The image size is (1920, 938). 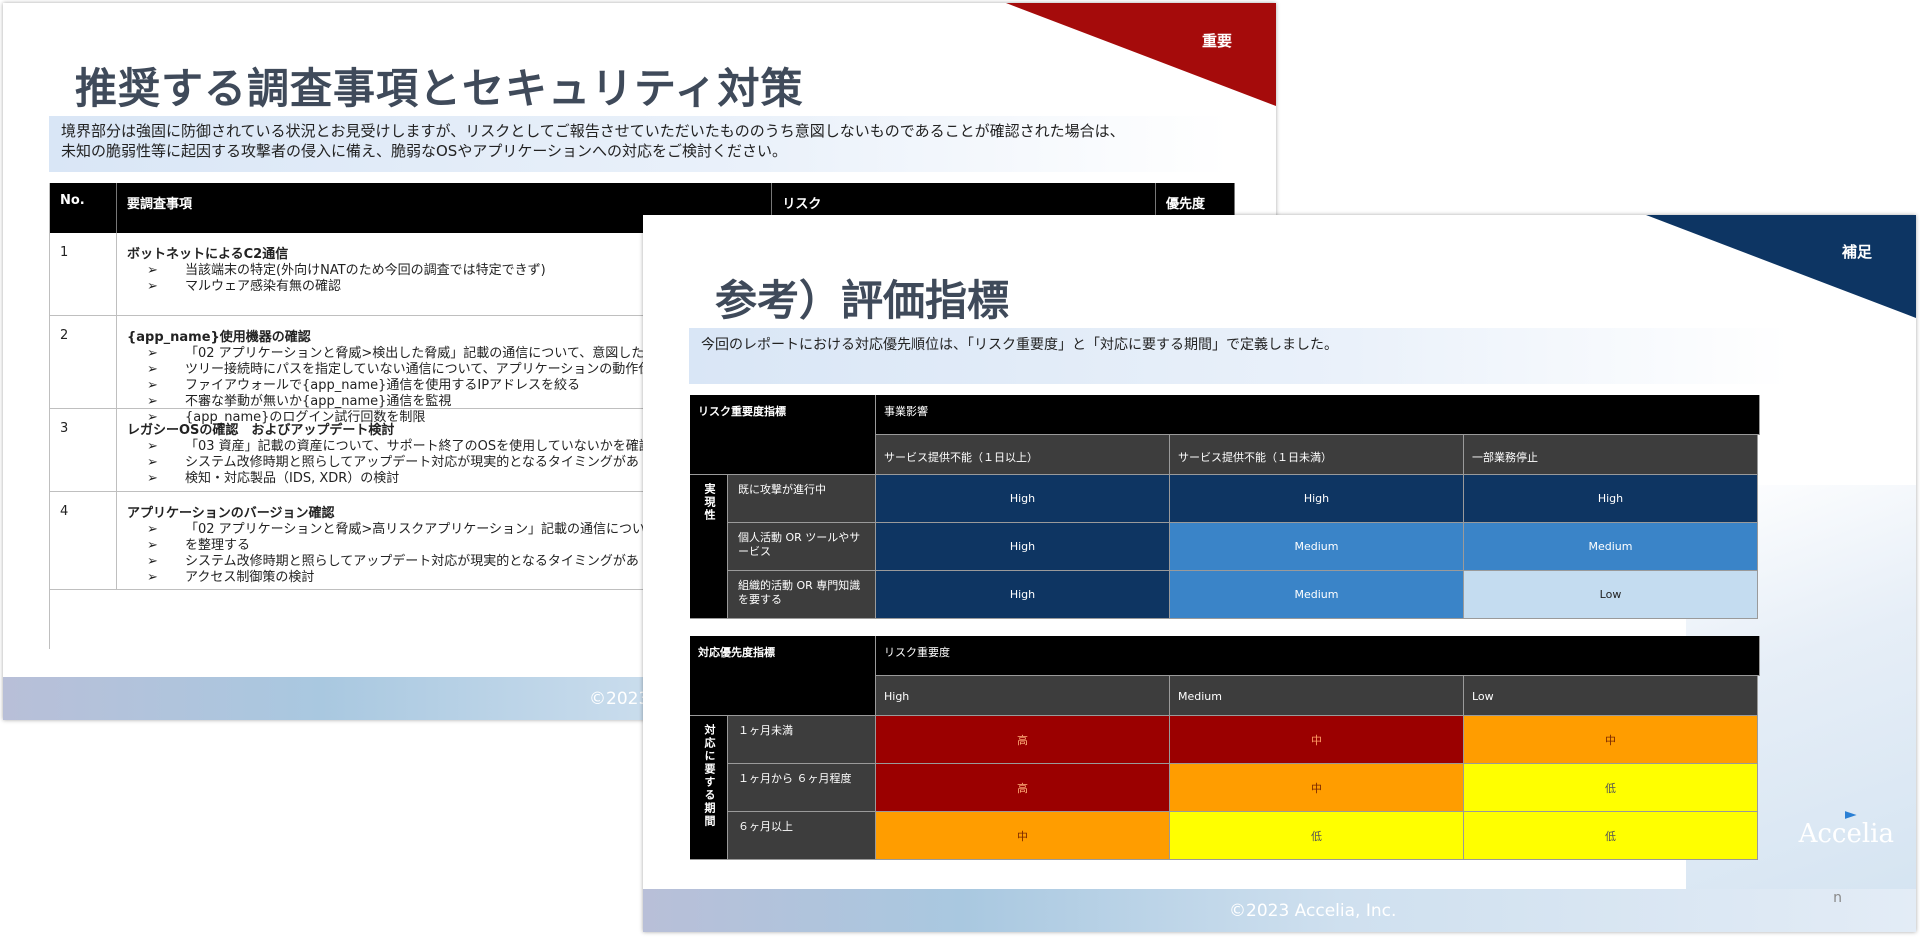 I want to click on row-label: 組織的活動 OR 専門知識を要する, so click(x=802, y=595).